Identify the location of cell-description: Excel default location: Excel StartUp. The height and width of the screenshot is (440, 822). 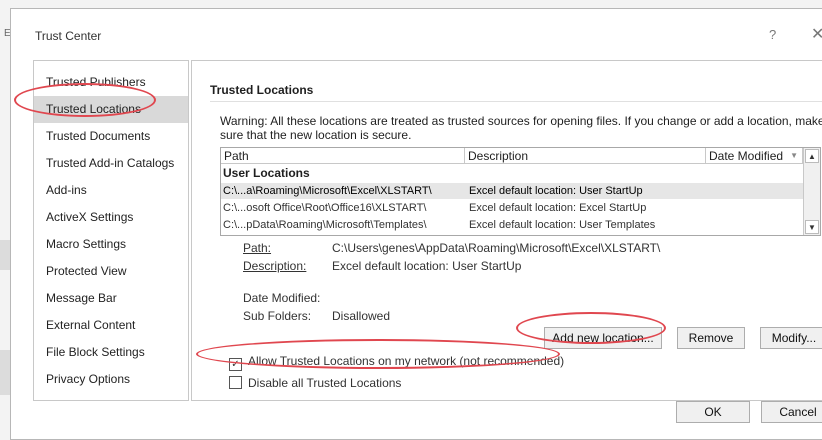
(558, 208).